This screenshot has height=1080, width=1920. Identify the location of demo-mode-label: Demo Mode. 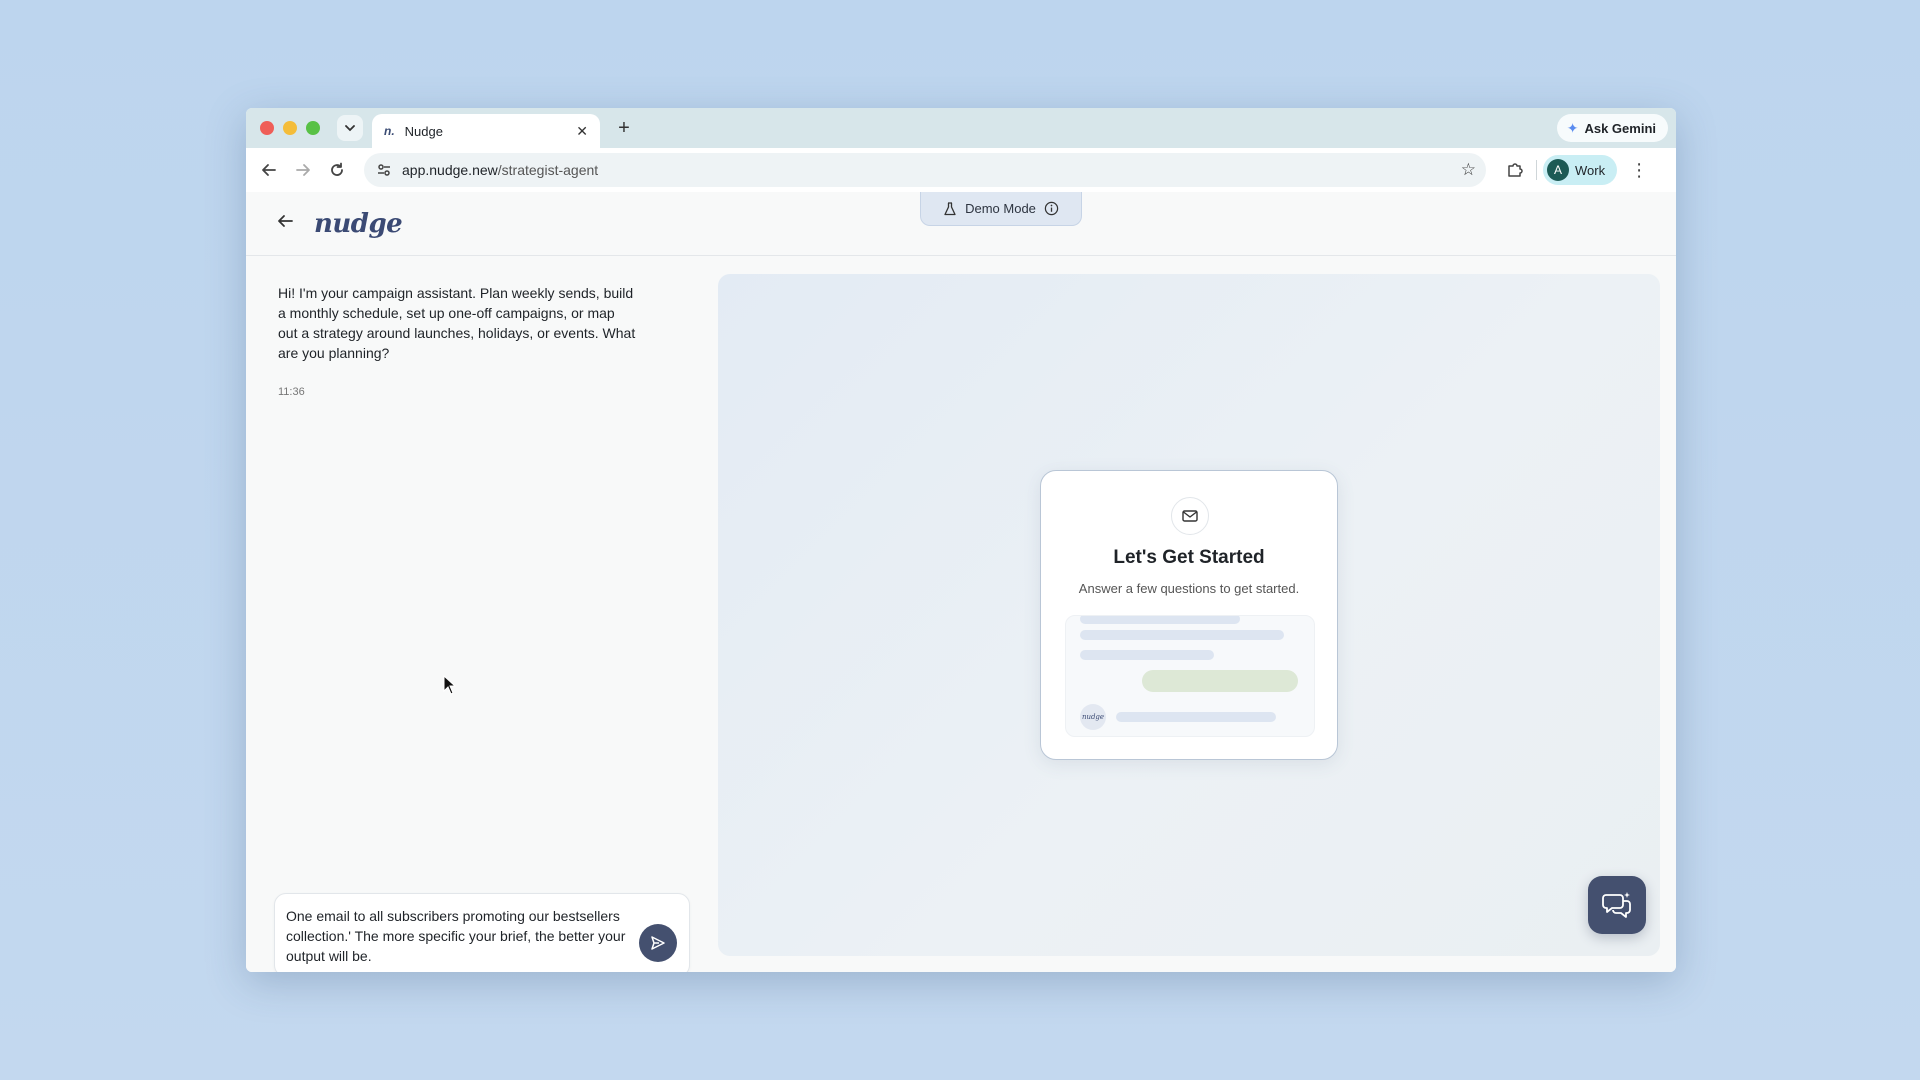
(1000, 208).